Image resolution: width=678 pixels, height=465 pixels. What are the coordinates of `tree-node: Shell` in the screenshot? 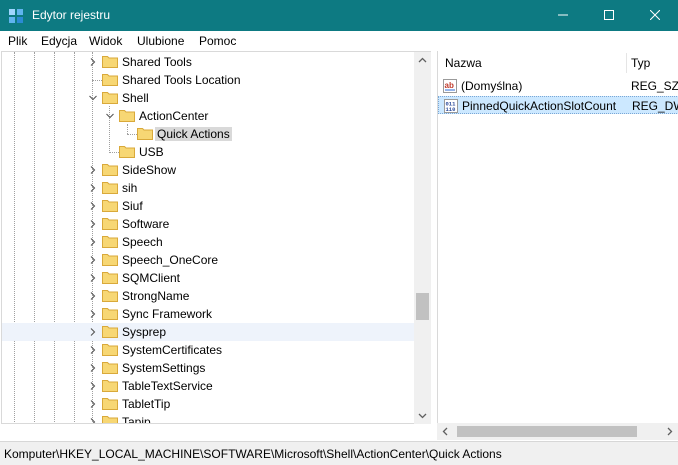 It's located at (208, 98).